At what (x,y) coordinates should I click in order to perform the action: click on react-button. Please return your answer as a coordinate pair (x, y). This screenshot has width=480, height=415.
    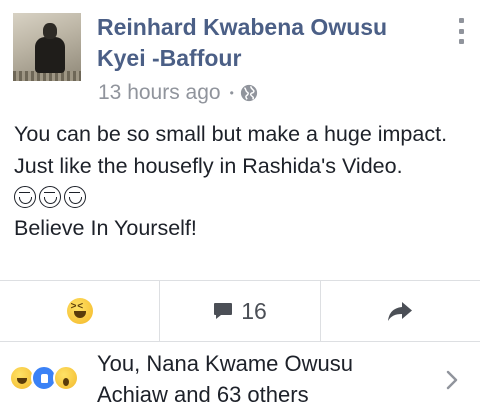
    Looking at the image, I should click on (79, 311).